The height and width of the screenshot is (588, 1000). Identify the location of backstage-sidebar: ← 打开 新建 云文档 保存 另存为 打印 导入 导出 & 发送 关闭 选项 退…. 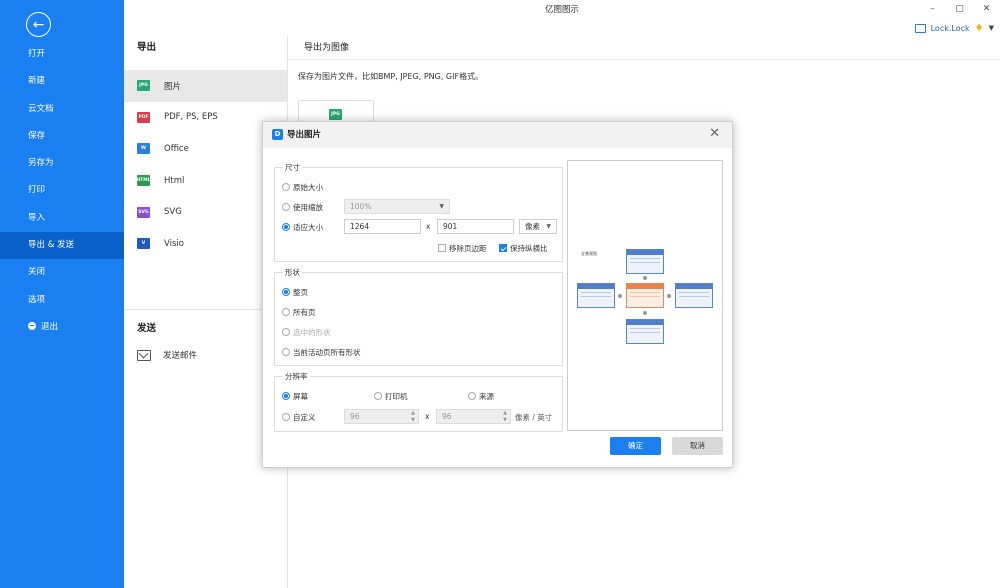
(62, 294).